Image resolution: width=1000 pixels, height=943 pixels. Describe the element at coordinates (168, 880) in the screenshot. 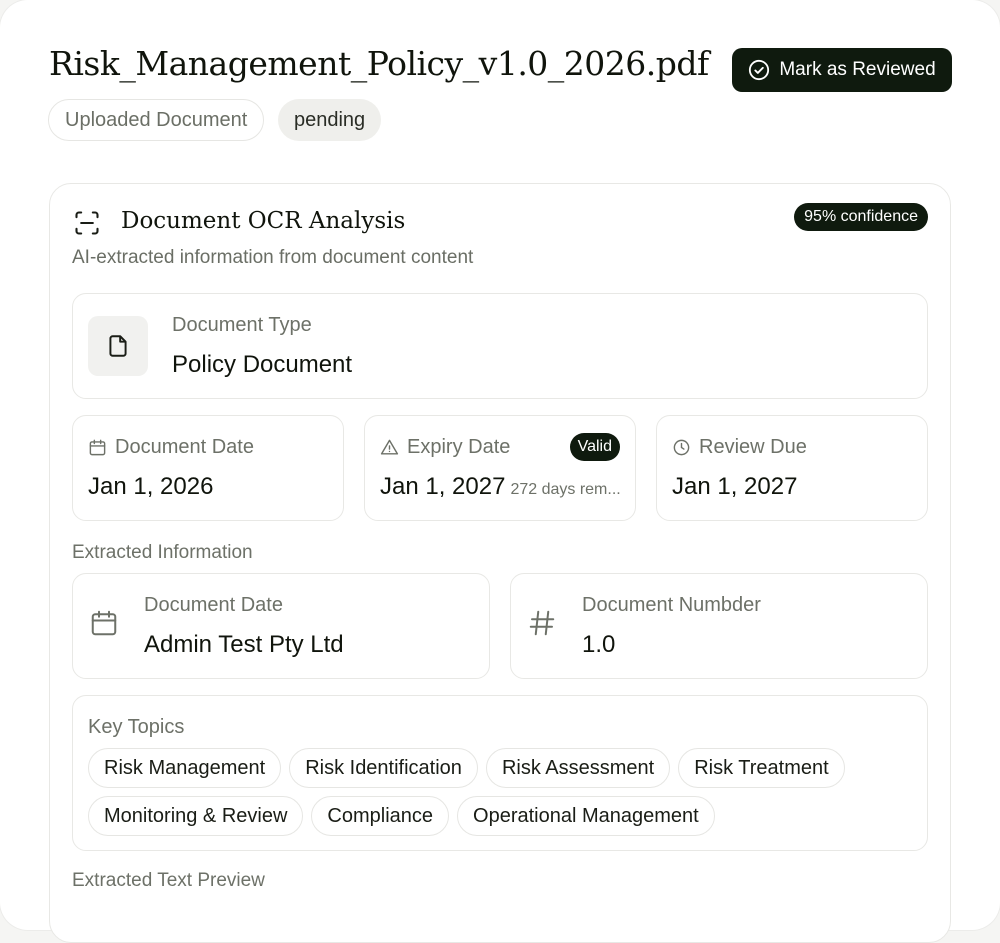

I see `text-preview-heading: Extracted Text Preview` at that location.